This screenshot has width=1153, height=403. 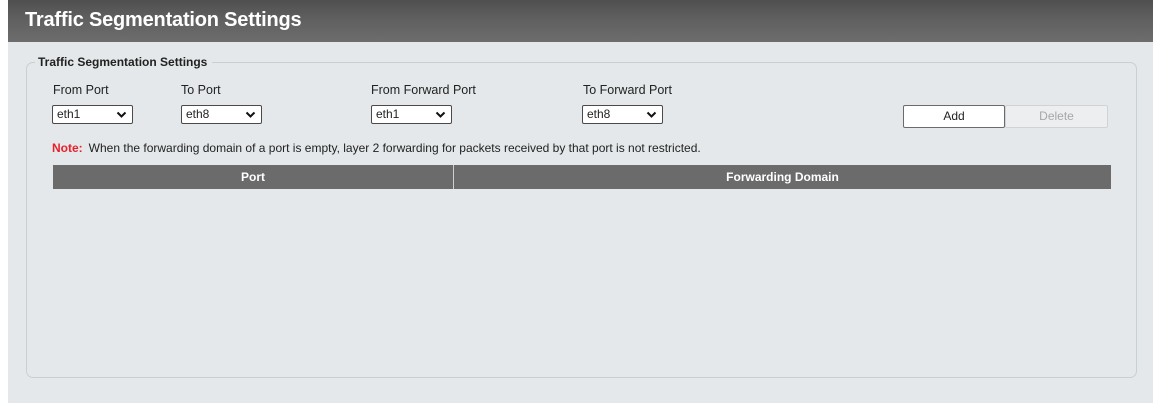 I want to click on from-forward-port-value: eth1, so click(x=388, y=114).